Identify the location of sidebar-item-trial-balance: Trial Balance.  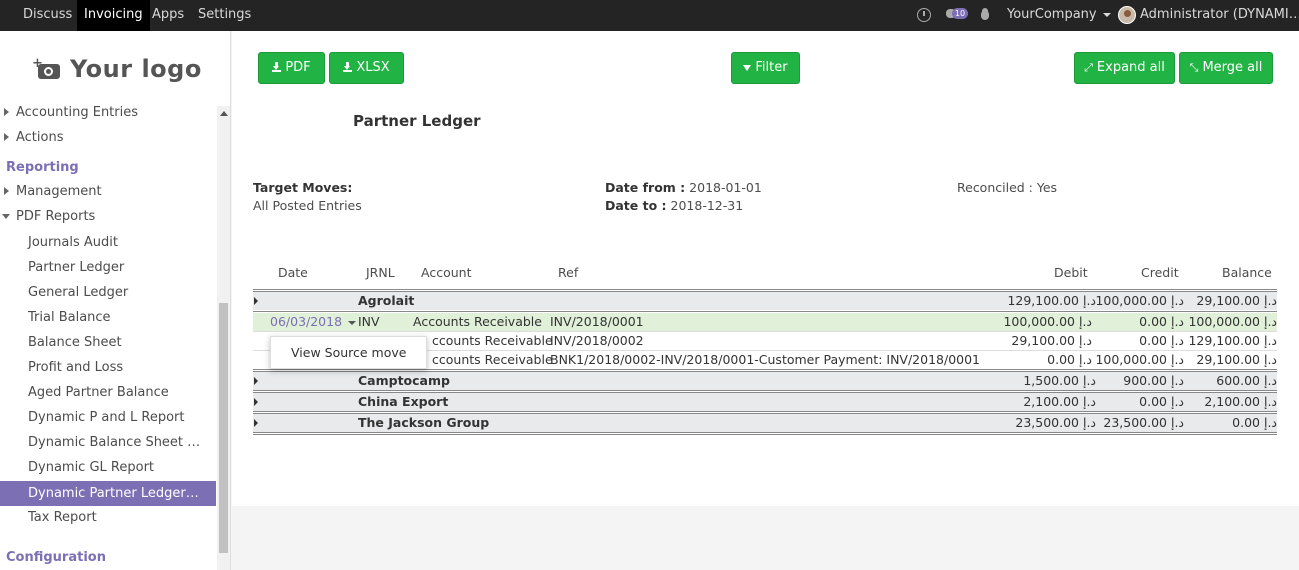
(108, 317).